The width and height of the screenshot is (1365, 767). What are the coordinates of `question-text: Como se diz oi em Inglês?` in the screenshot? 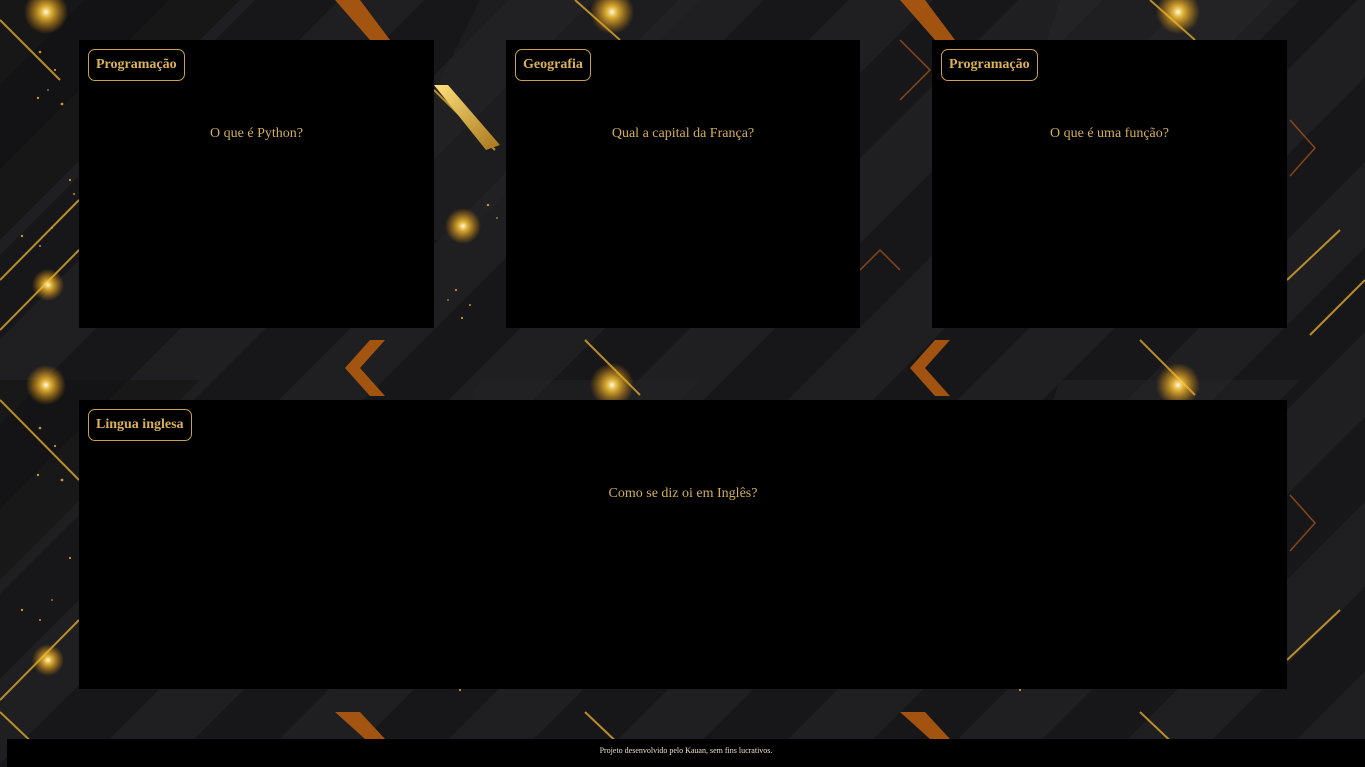 It's located at (683, 493).